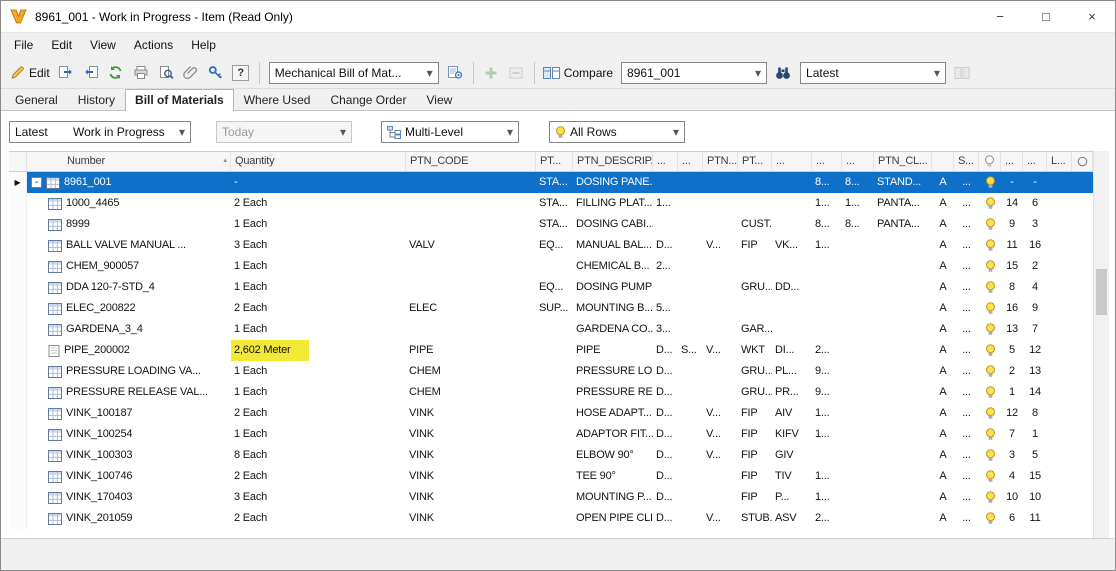  I want to click on cell-descrip: PIPE, so click(613, 350).